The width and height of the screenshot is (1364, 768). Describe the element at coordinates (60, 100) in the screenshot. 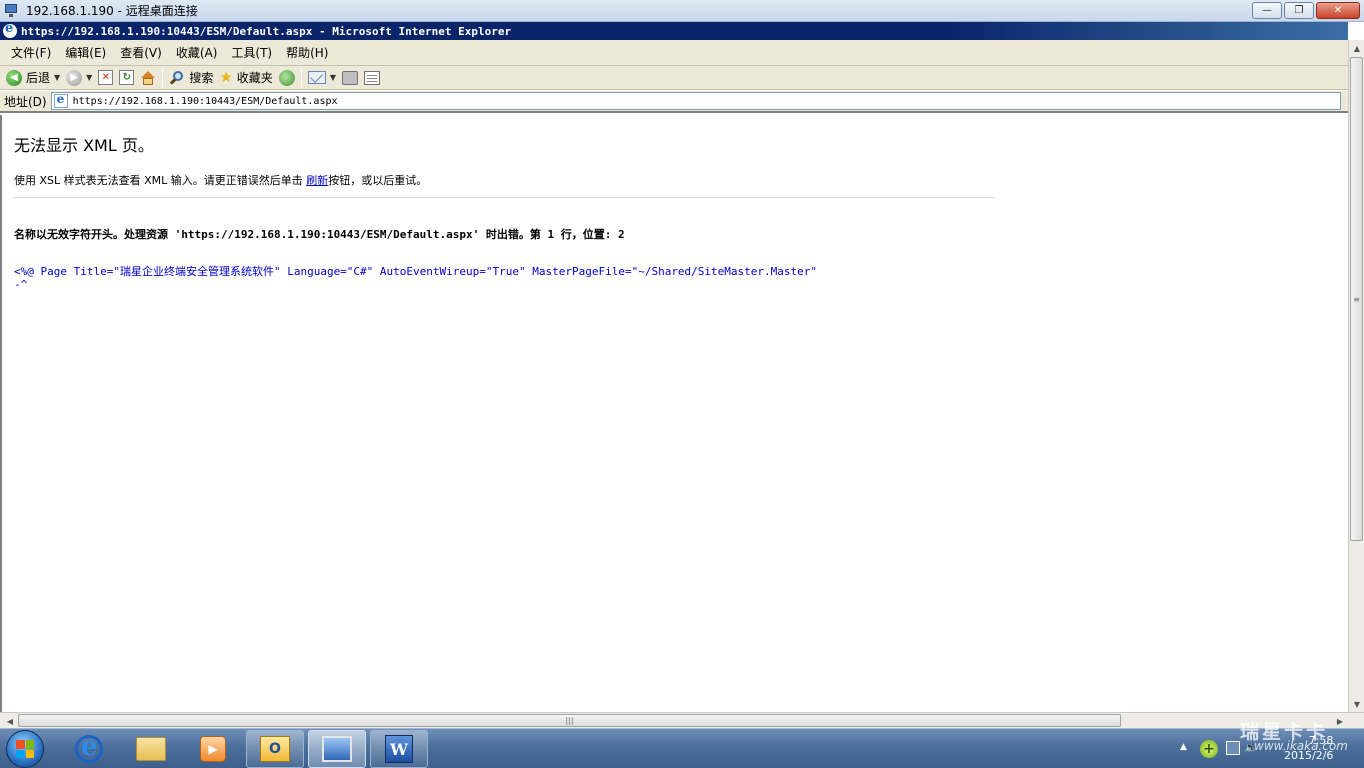

I see `page-icon` at that location.